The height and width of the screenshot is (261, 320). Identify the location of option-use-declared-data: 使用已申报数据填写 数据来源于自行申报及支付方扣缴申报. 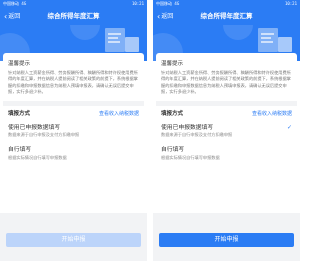
(73, 129).